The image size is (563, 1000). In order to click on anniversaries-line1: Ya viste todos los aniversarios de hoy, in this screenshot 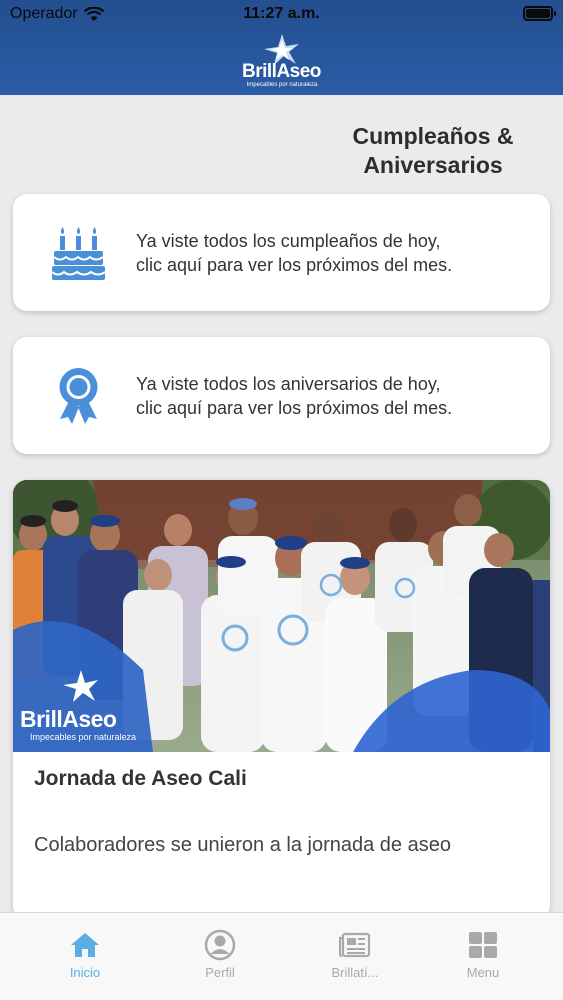, I will do `click(288, 384)`.